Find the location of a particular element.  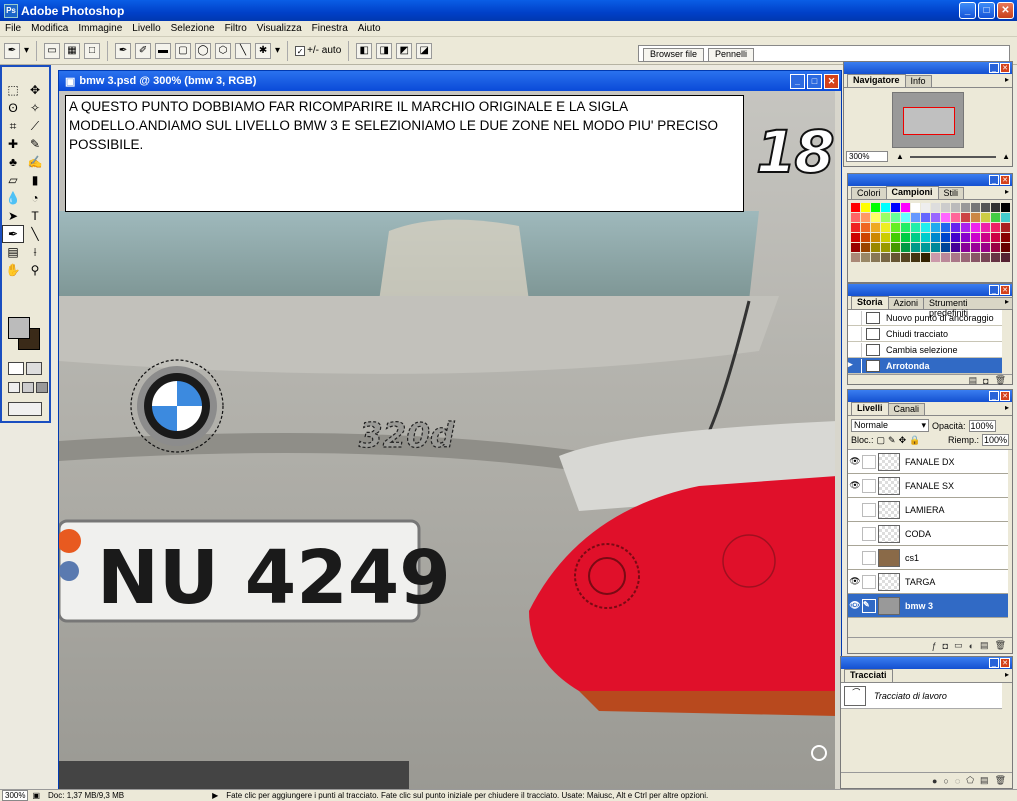

stamp-icon: ♣ is located at coordinates (13, 162).